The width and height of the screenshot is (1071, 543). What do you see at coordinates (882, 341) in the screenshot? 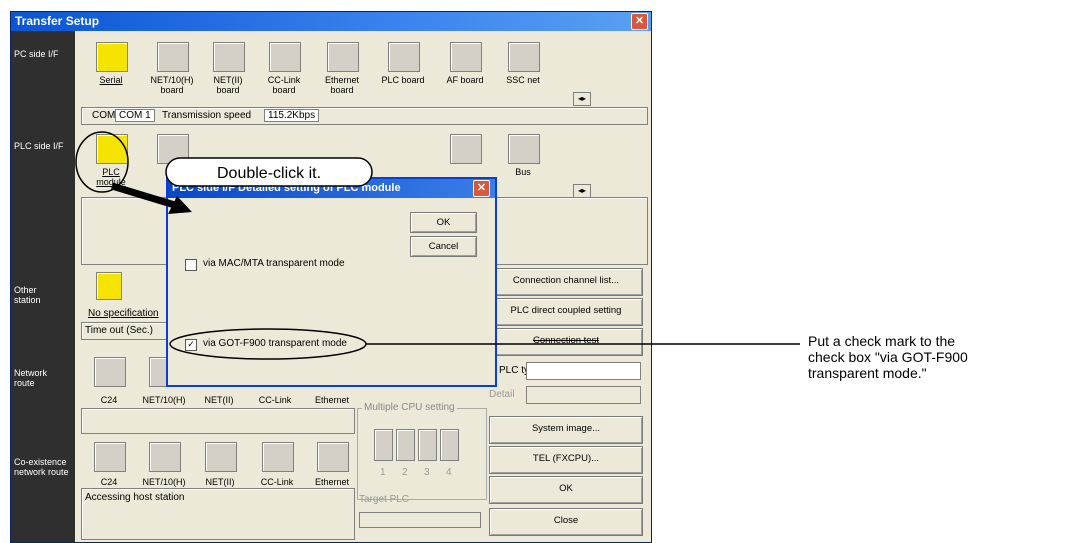
I see `callout-line: Put a check mark to the` at bounding box center [882, 341].